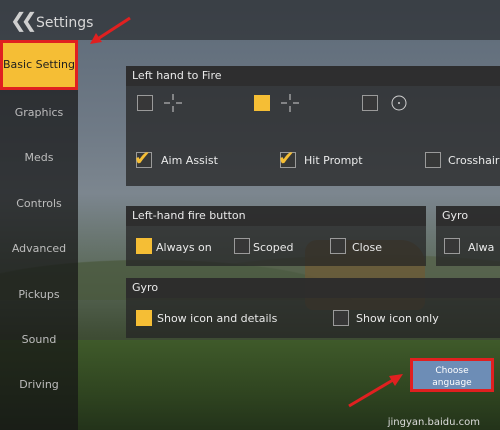 Image resolution: width=500 pixels, height=430 pixels. What do you see at coordinates (39, 249) in the screenshot?
I see `sidebar-item-advanced: Advanced` at bounding box center [39, 249].